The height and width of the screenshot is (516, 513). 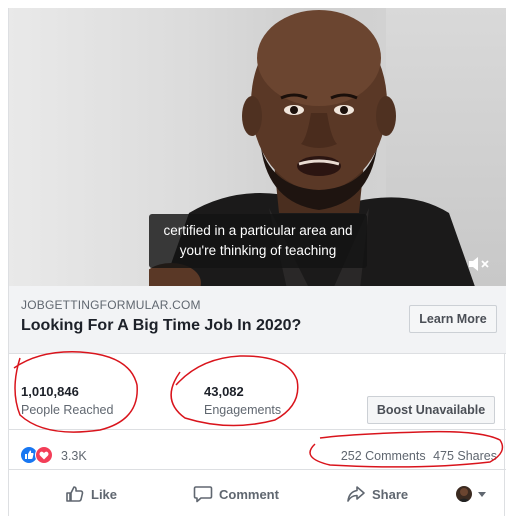 What do you see at coordinates (453, 319) in the screenshot?
I see `learn-more-button: Learn More` at bounding box center [453, 319].